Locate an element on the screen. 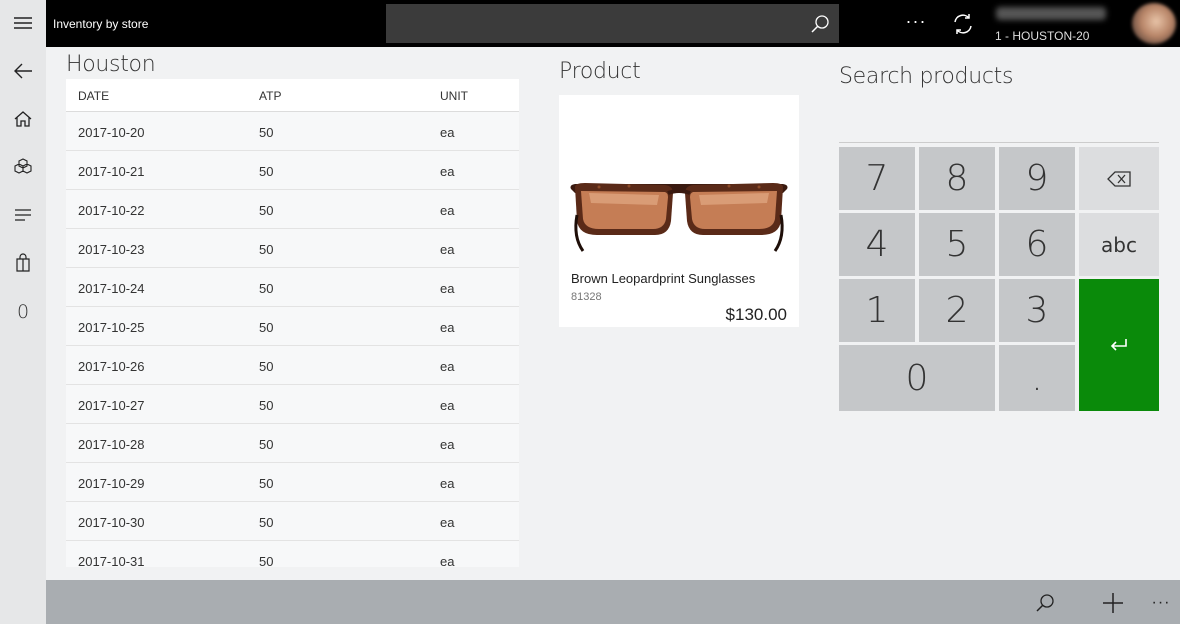  store-label: 1 - HOUSTON-20 is located at coordinates (1042, 36).